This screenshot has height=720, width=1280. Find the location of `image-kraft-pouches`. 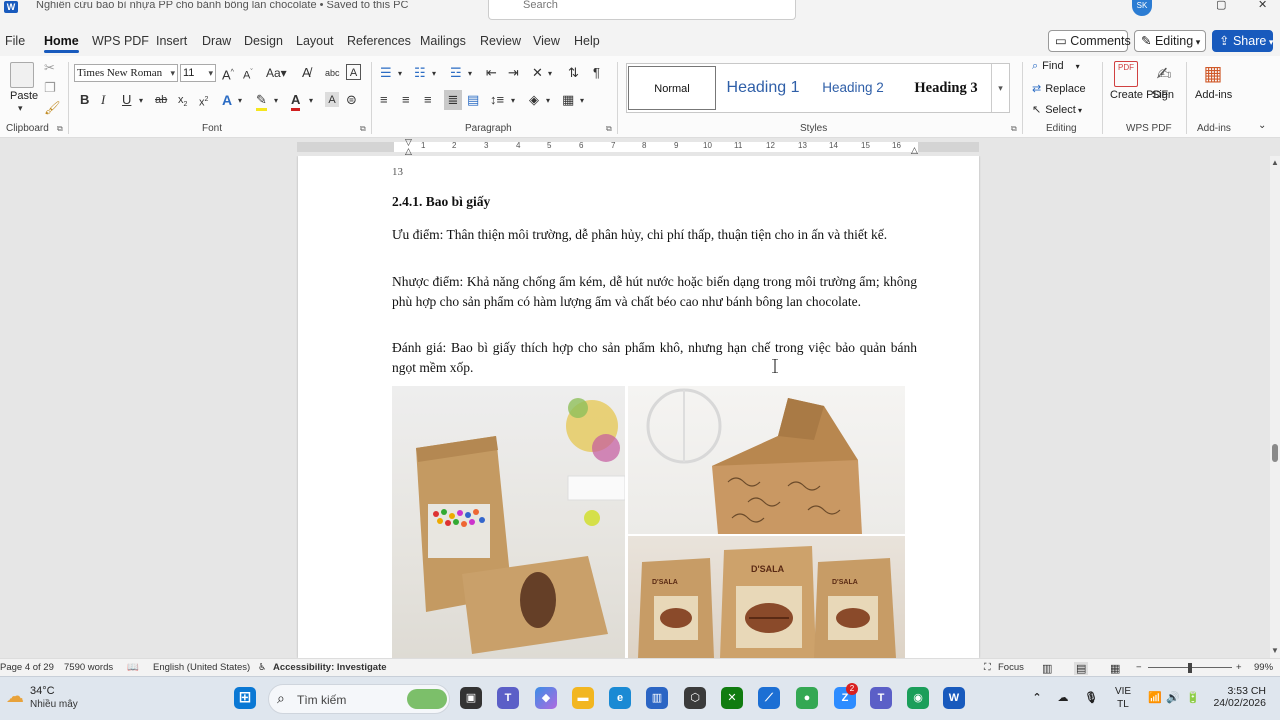

image-kraft-pouches is located at coordinates (508, 522).